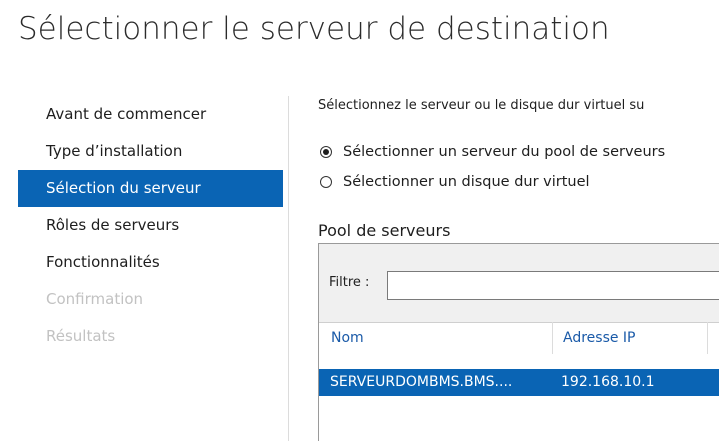  I want to click on filter-input, so click(553, 285).